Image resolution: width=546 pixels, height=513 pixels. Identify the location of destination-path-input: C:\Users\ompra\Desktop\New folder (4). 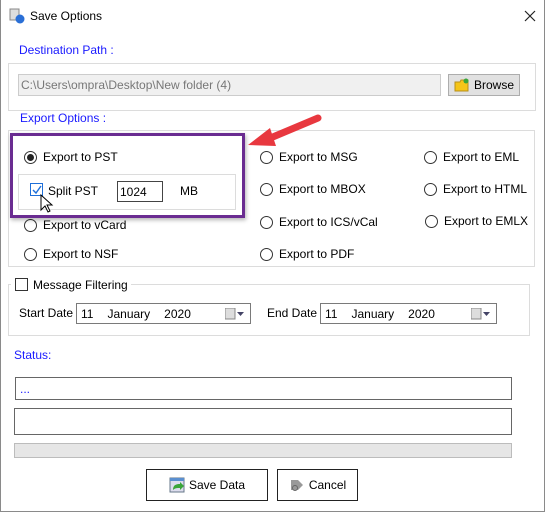
(229, 85).